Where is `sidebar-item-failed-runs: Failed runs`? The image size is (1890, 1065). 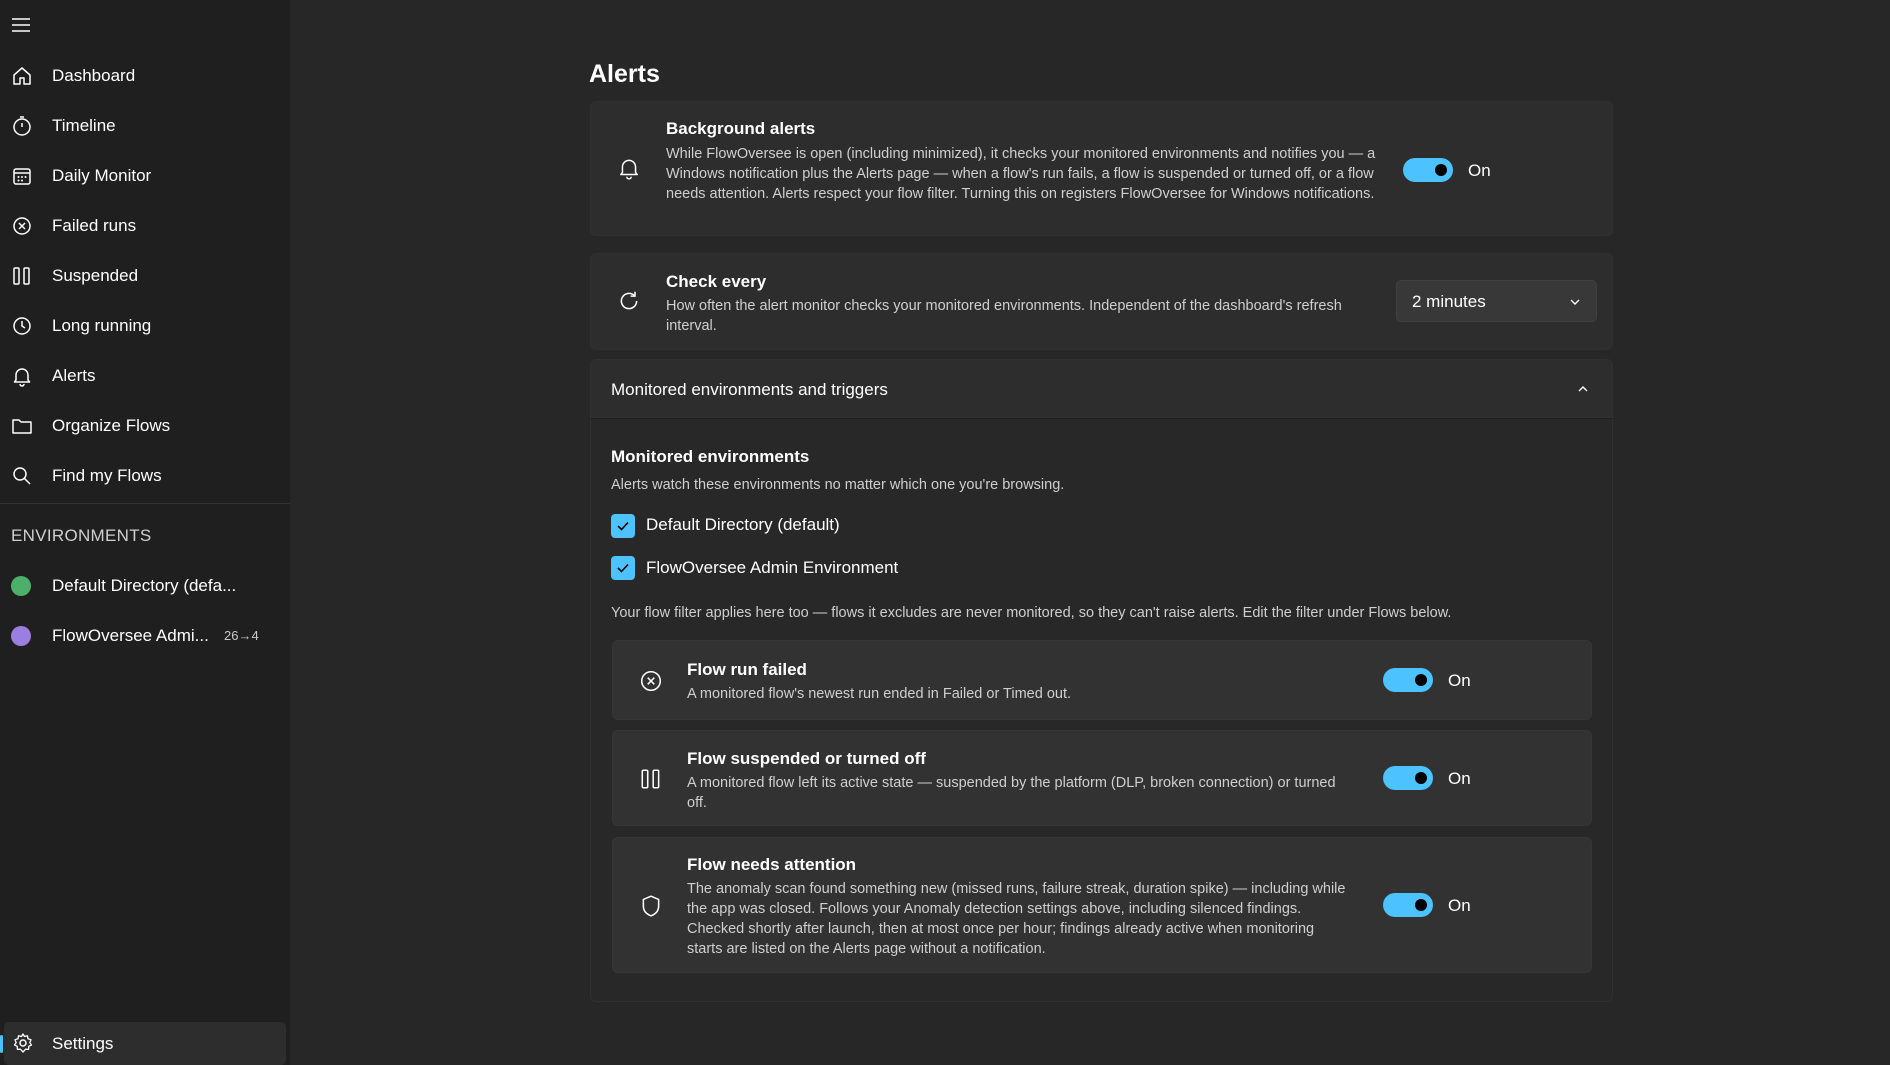
sidebar-item-failed-runs: Failed runs is located at coordinates (145, 226).